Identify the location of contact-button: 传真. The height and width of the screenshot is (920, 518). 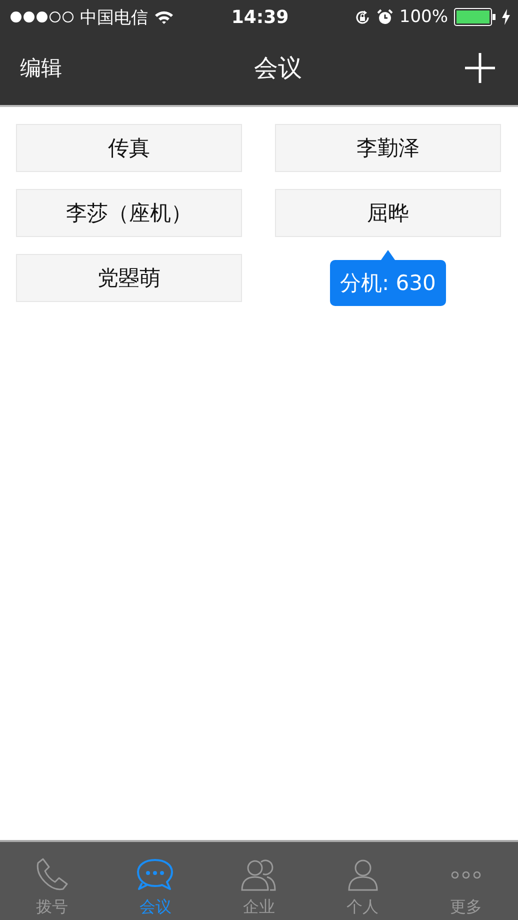
(129, 148).